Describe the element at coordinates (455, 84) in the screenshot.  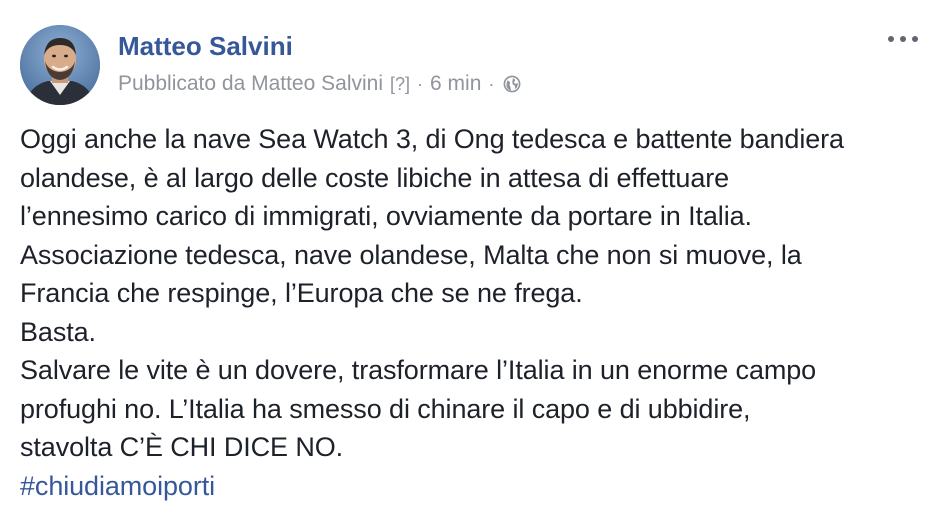
I see `post-timestamp-link: 6 min` at that location.